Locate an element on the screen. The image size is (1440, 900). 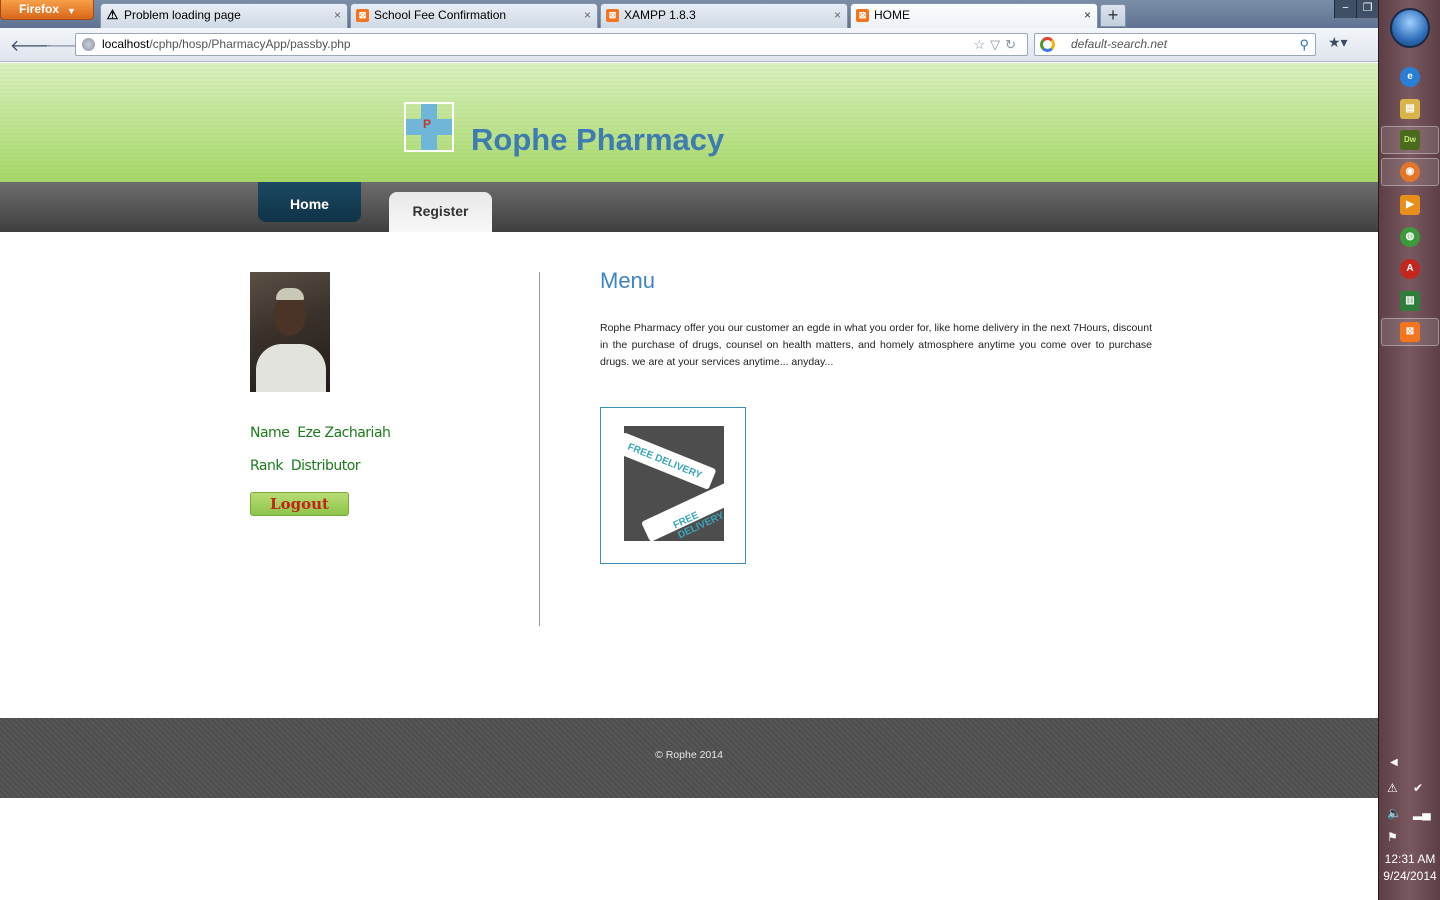
tab-label: HOME is located at coordinates (892, 15).